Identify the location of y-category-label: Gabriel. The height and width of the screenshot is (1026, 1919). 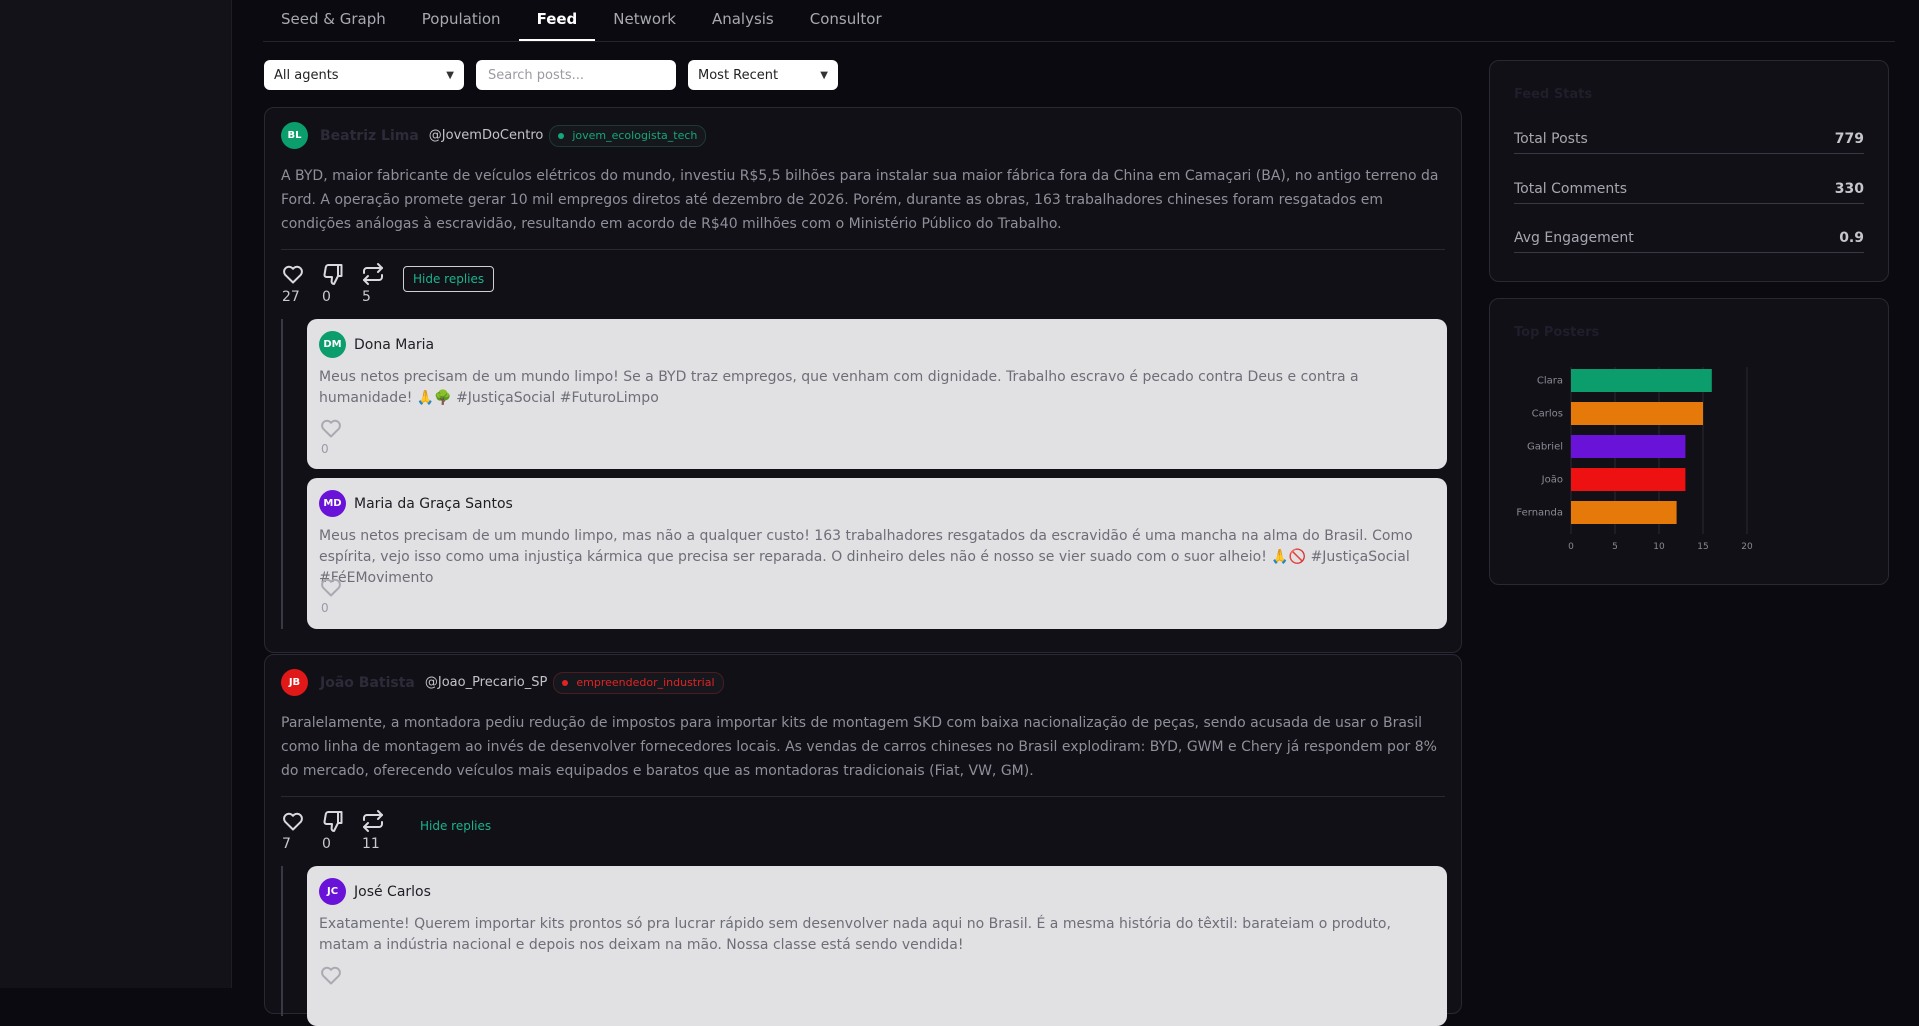
(1545, 447).